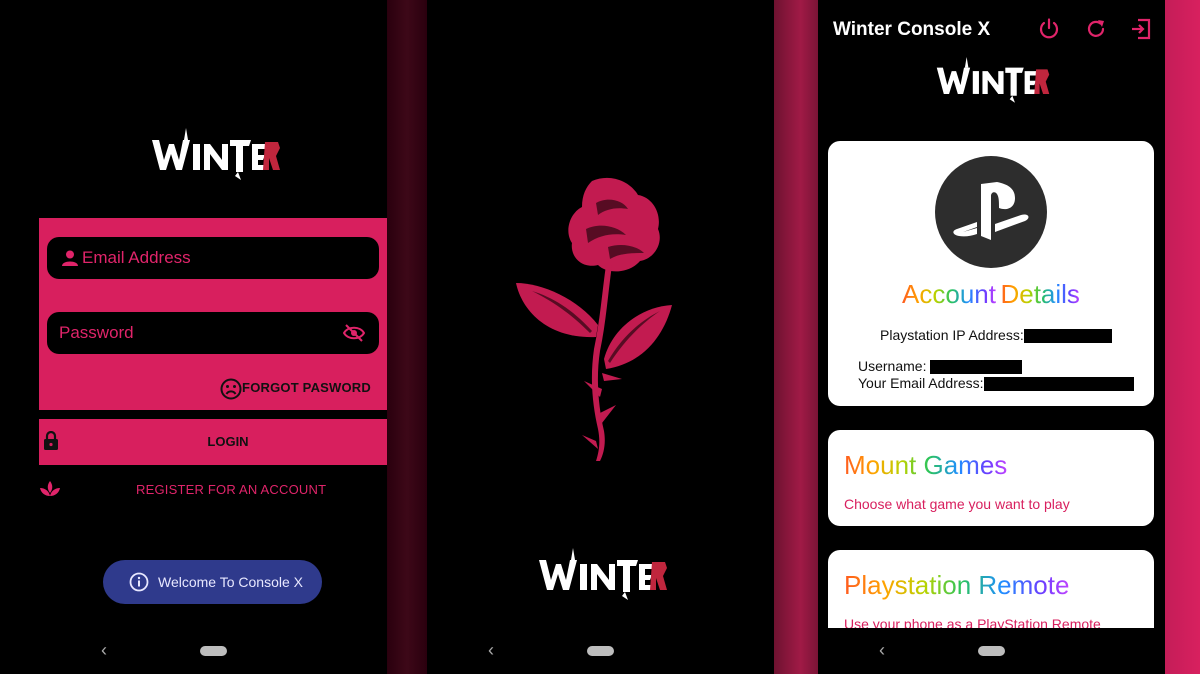 The width and height of the screenshot is (1200, 674). Describe the element at coordinates (926, 465) in the screenshot. I see `mount-games-title: Mount Games` at that location.